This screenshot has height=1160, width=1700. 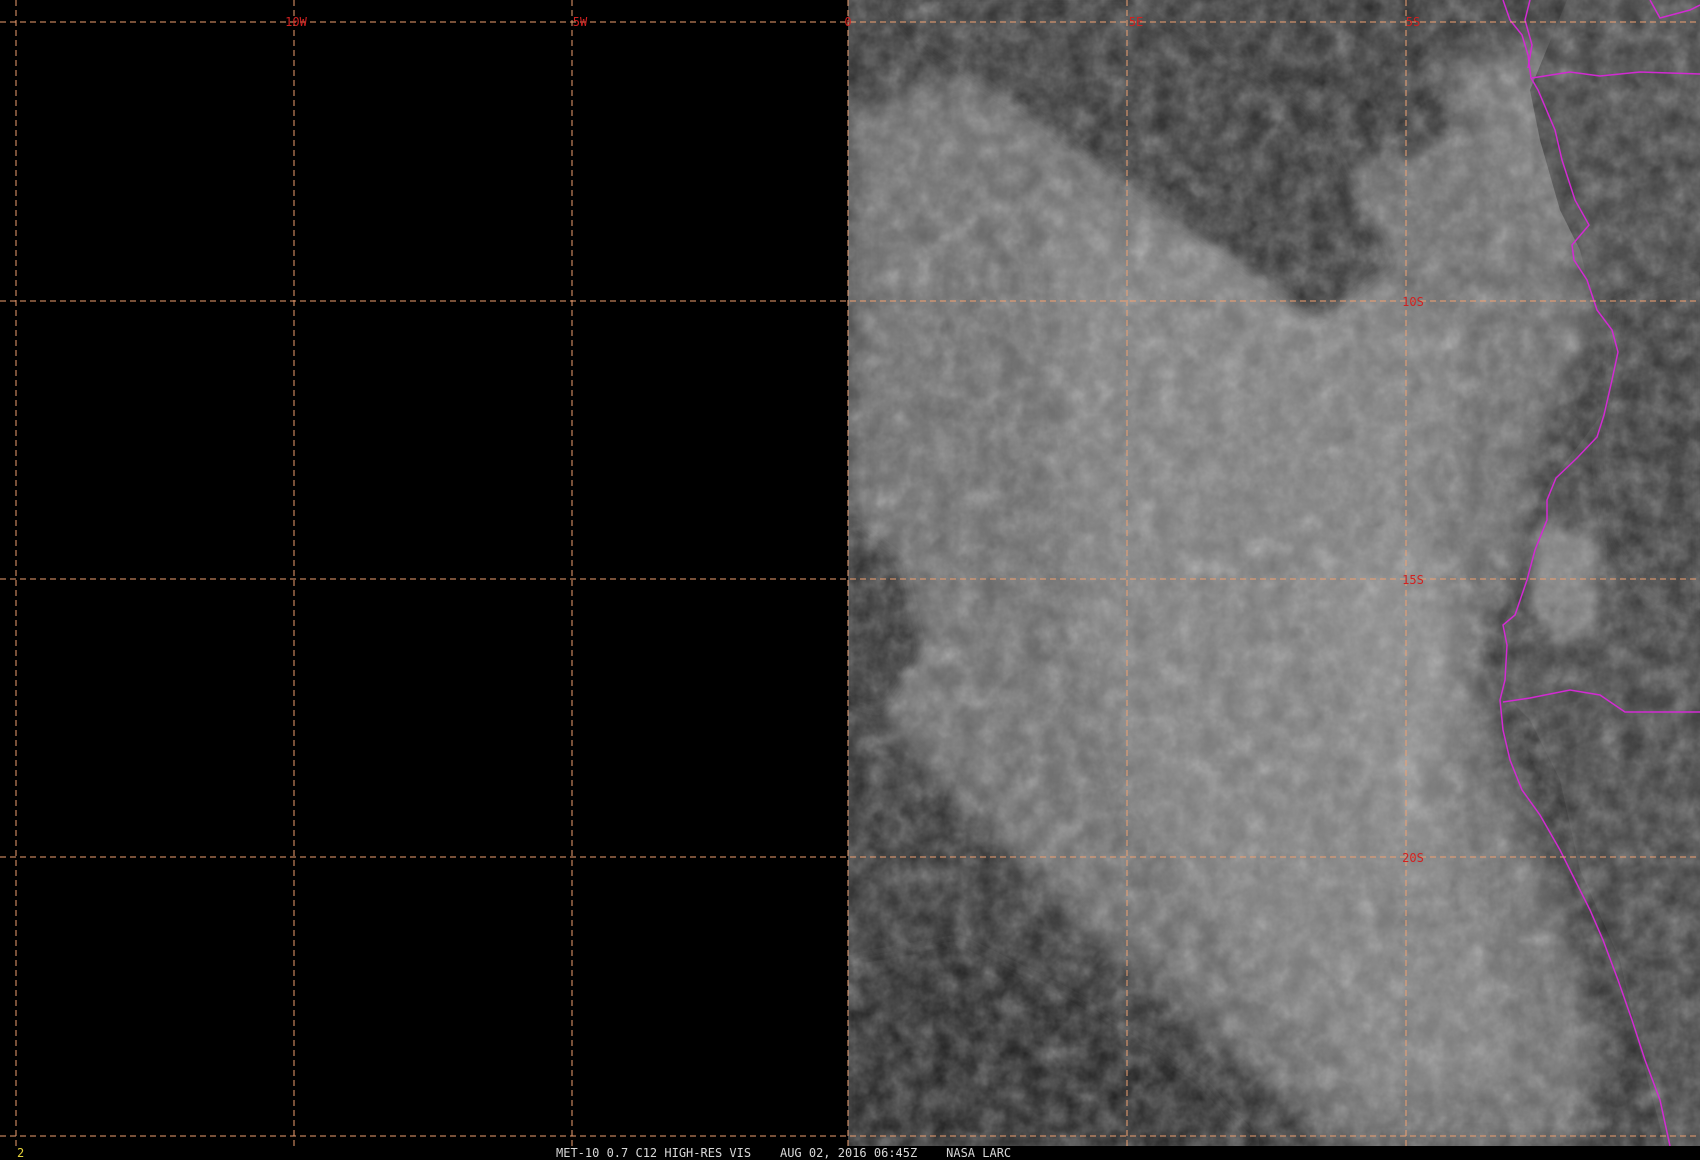 What do you see at coordinates (296, 22) in the screenshot?
I see `longitude-label: 10W` at bounding box center [296, 22].